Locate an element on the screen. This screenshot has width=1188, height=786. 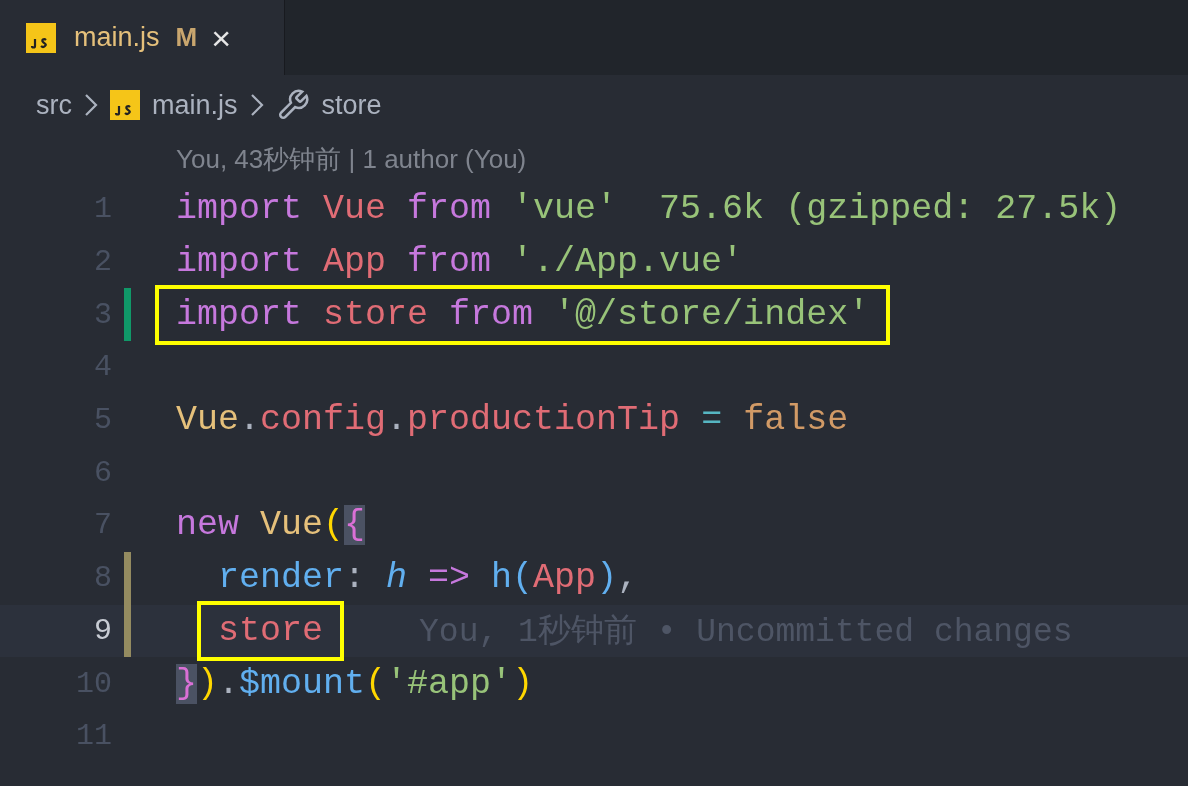
code-token: false is located at coordinates (796, 420).